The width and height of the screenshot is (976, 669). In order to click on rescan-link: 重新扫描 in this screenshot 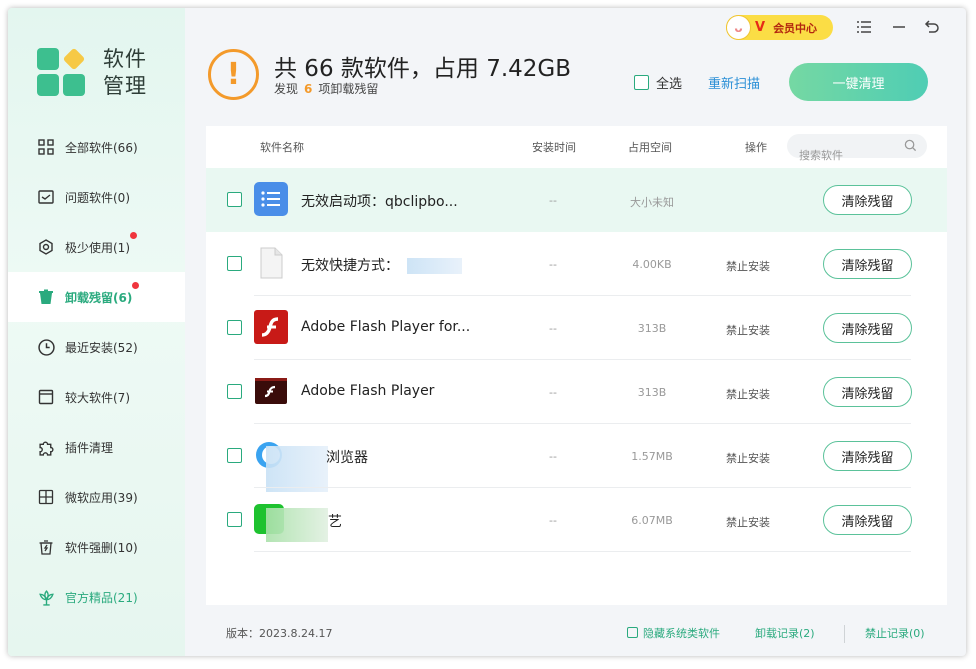, I will do `click(734, 82)`.